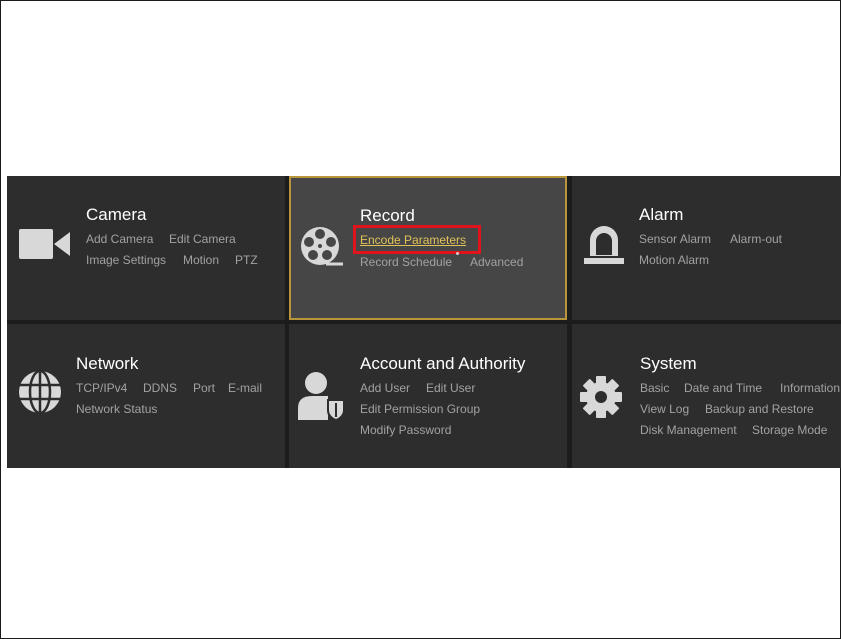 The height and width of the screenshot is (639, 841). Describe the element at coordinates (385, 388) in the screenshot. I see `add-user-link: Add User` at that location.